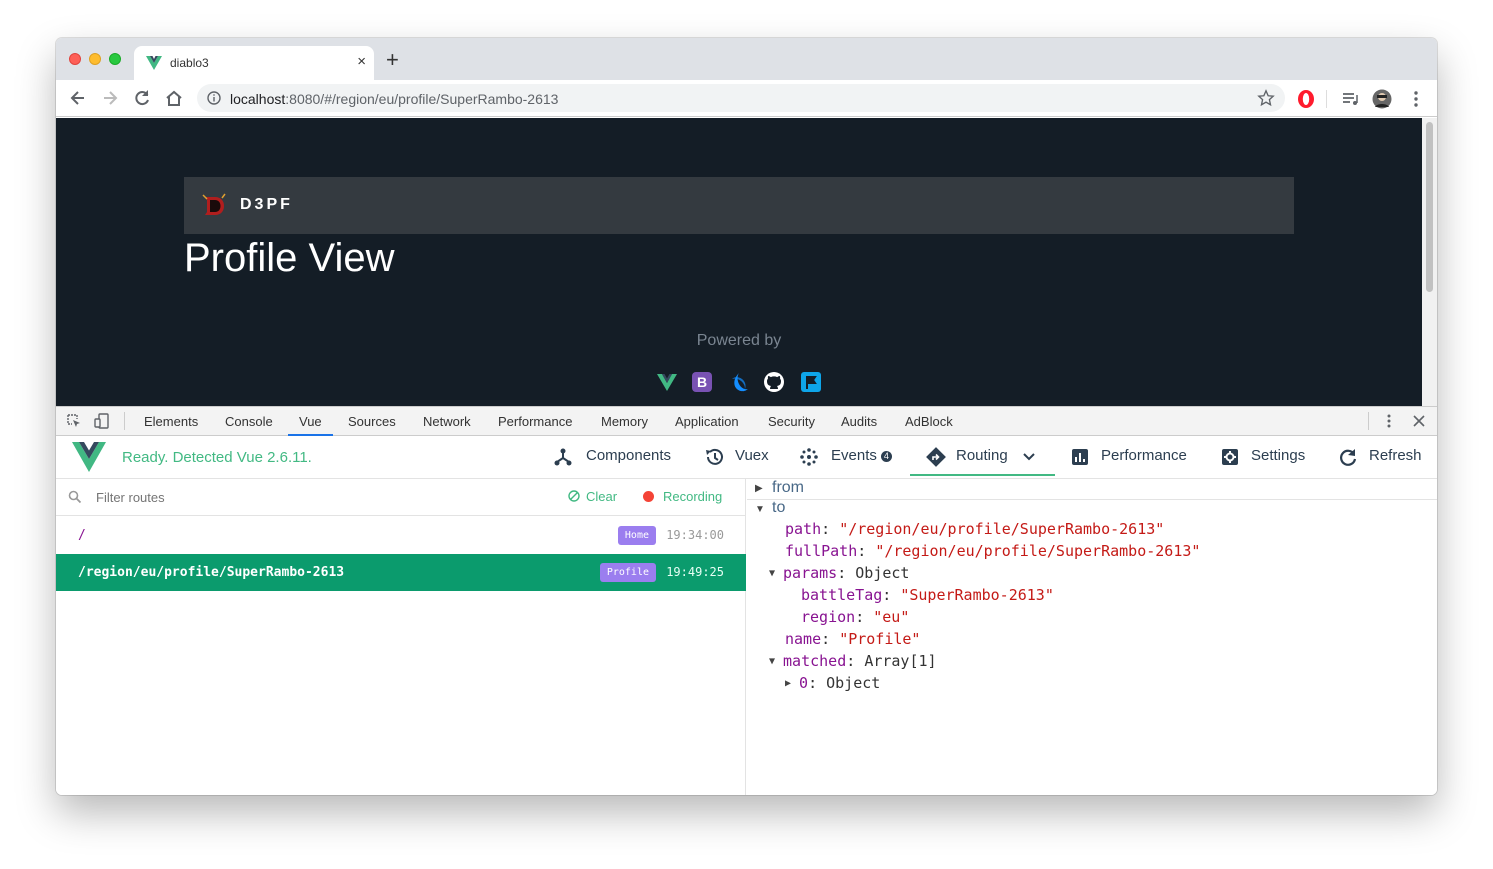  I want to click on devtools-menu-icon, so click(1389, 421).